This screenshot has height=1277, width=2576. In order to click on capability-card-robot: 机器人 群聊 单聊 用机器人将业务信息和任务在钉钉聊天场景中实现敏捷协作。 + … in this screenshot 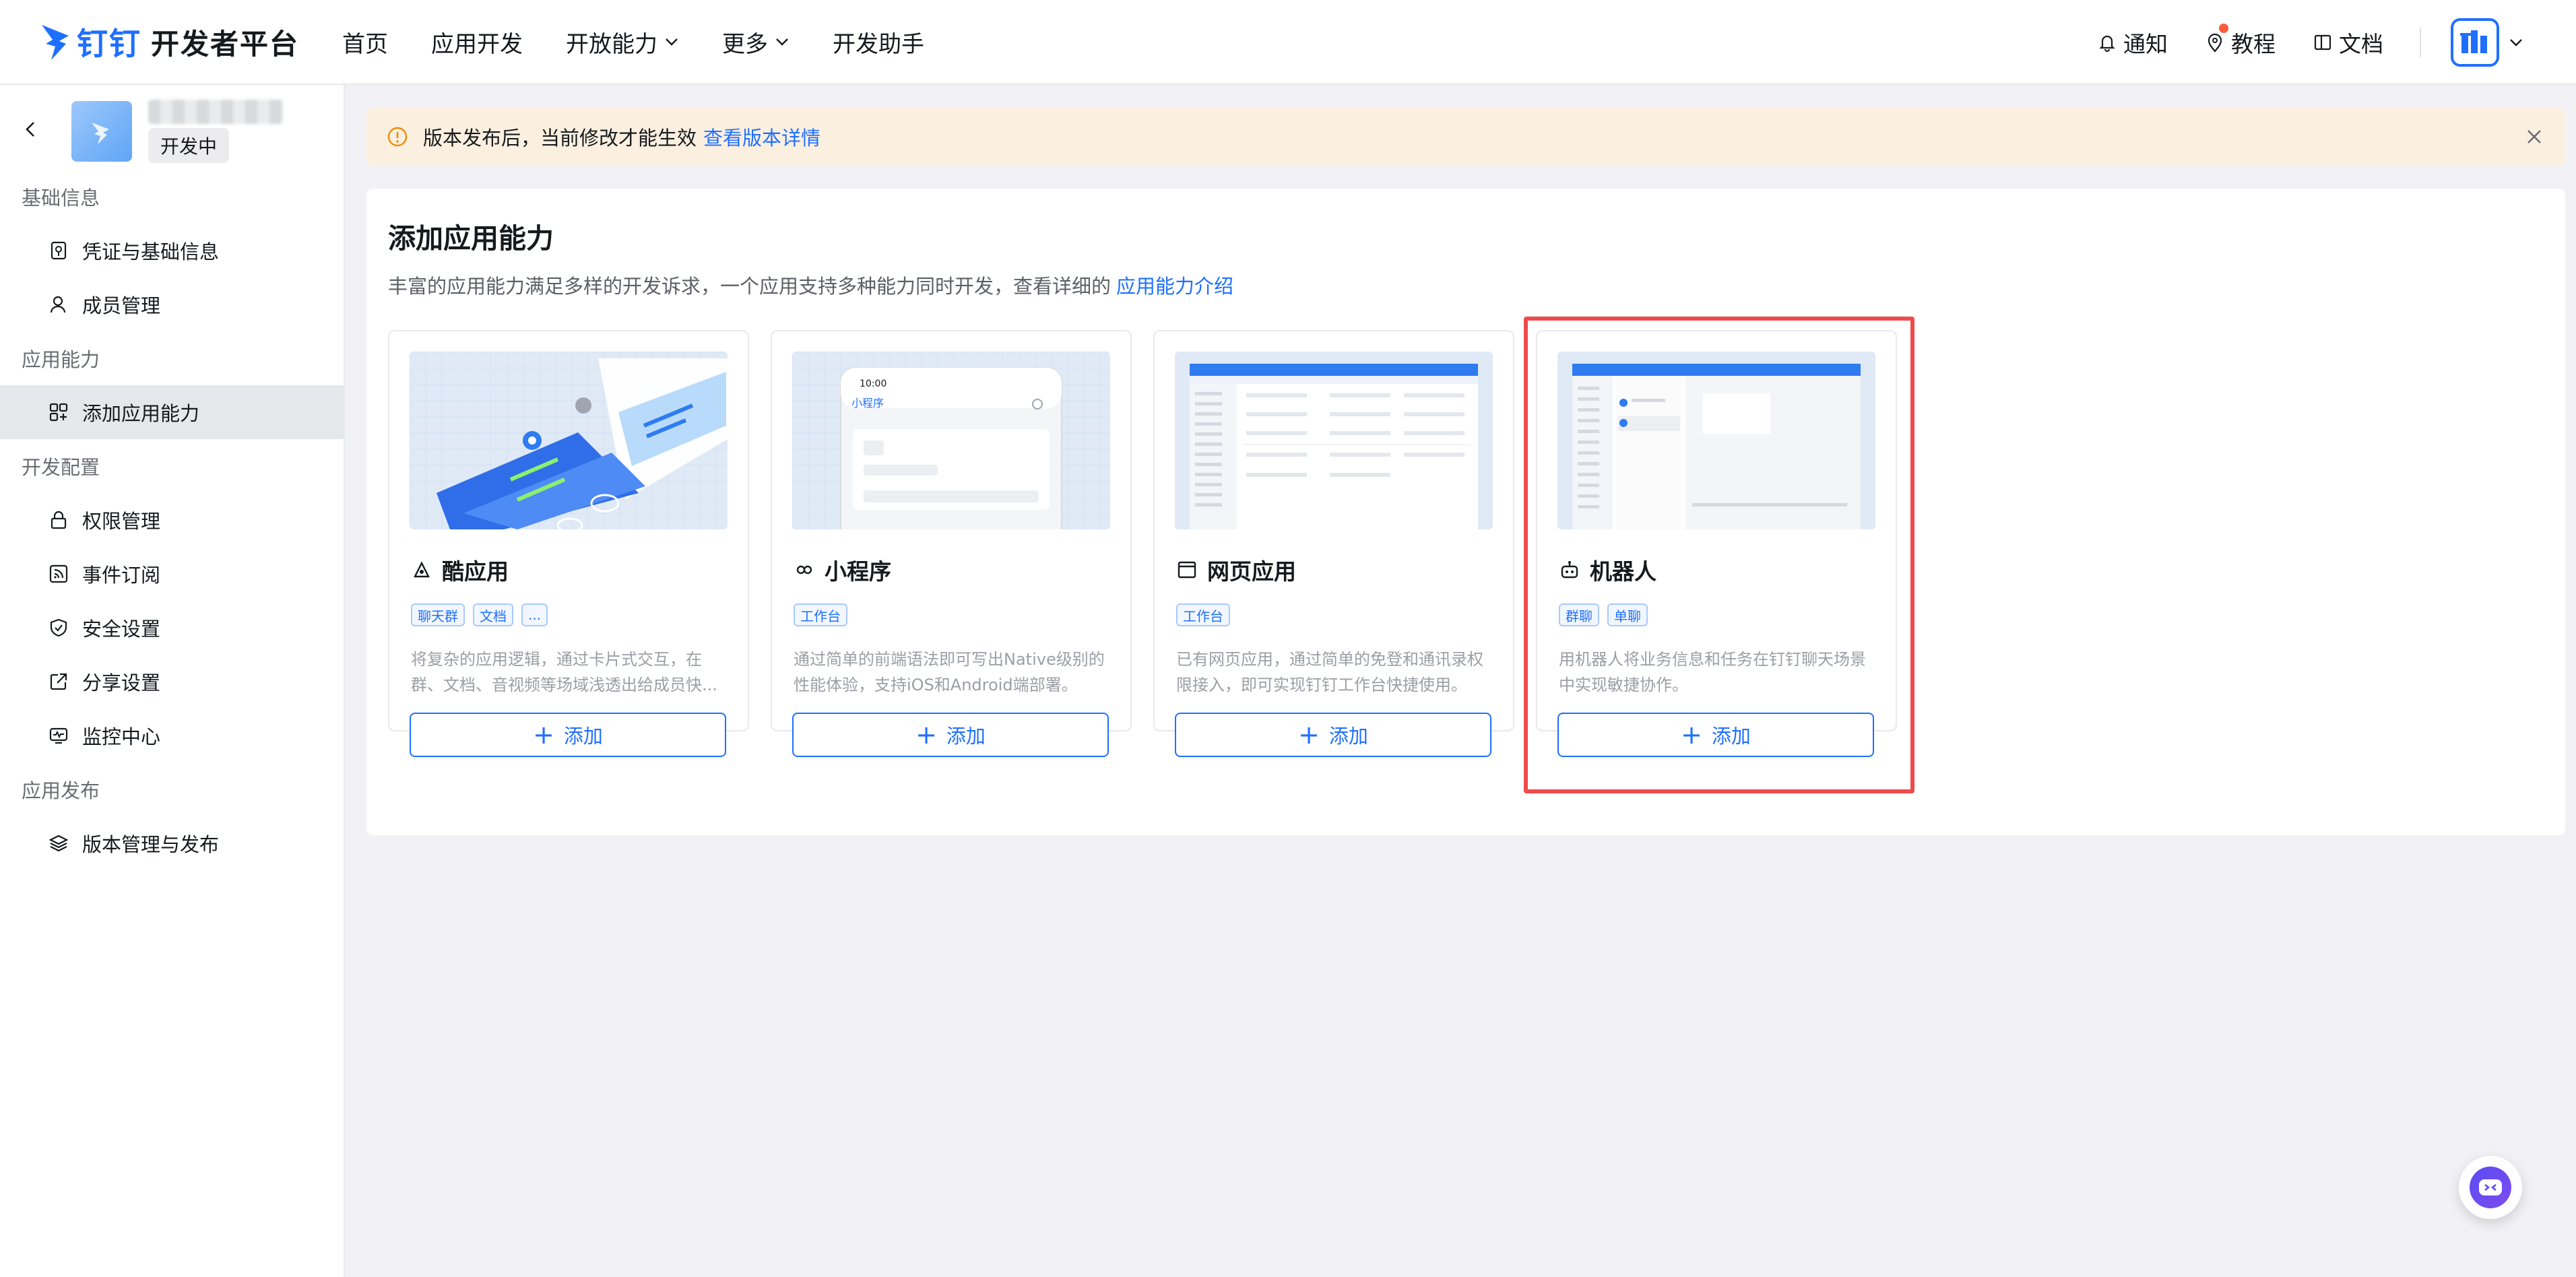, I will do `click(1717, 543)`.